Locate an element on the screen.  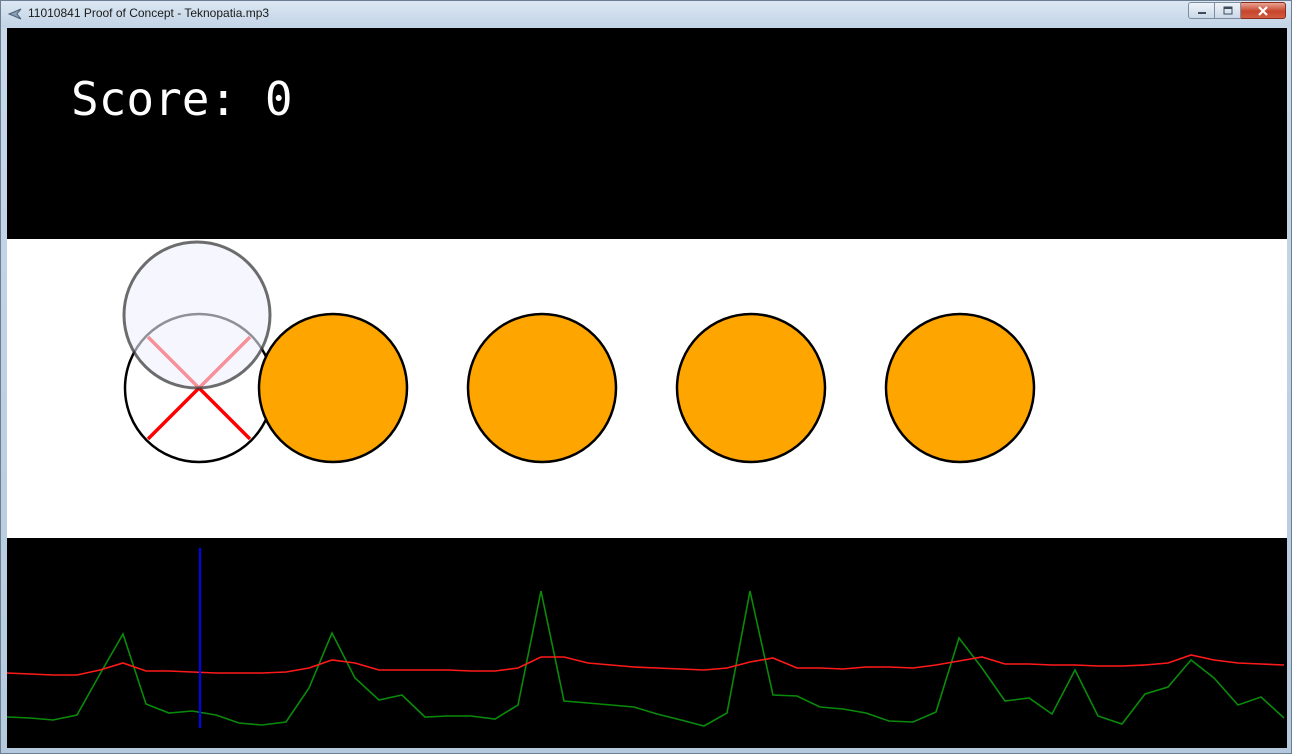
window-controls is located at coordinates (1237, 11).